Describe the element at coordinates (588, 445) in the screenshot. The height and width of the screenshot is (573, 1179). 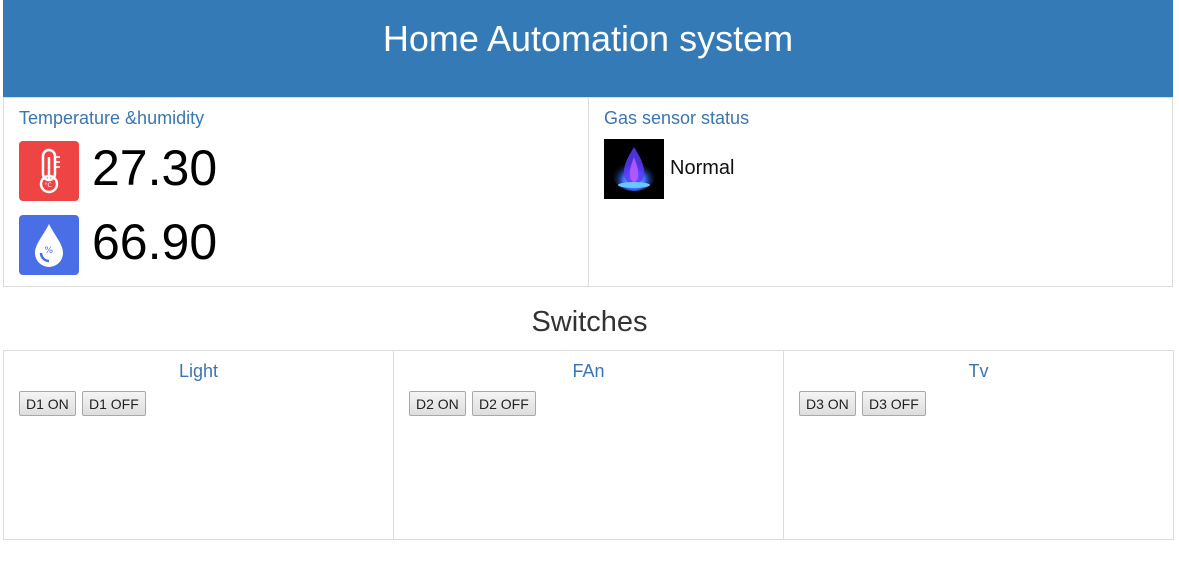
I see `switch-panel-fan: FAn D2 ON D2 OFF` at that location.